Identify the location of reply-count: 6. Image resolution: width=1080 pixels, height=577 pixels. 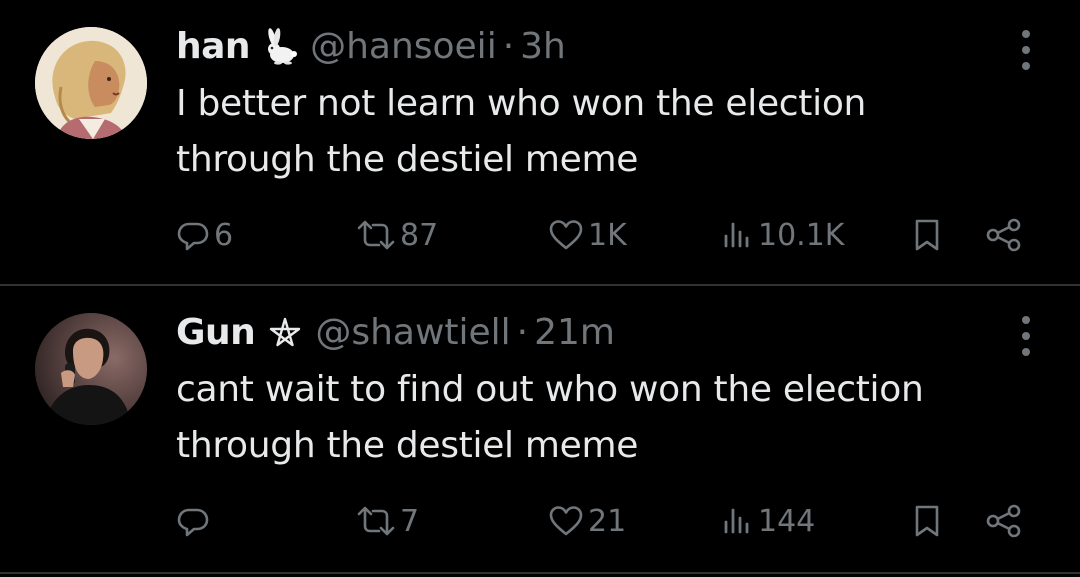
(224, 235).